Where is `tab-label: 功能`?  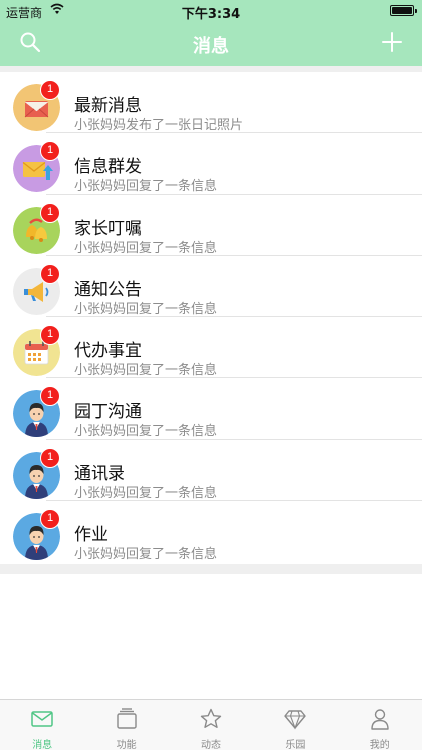
tab-label: 功能 is located at coordinates (126, 745).